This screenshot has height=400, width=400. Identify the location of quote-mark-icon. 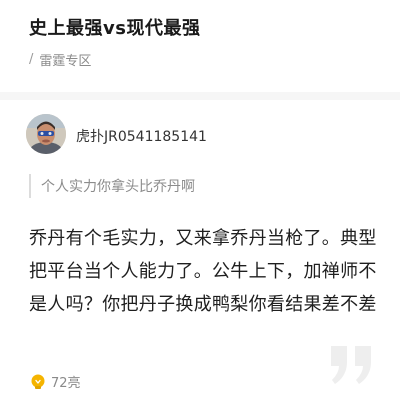
(352, 366).